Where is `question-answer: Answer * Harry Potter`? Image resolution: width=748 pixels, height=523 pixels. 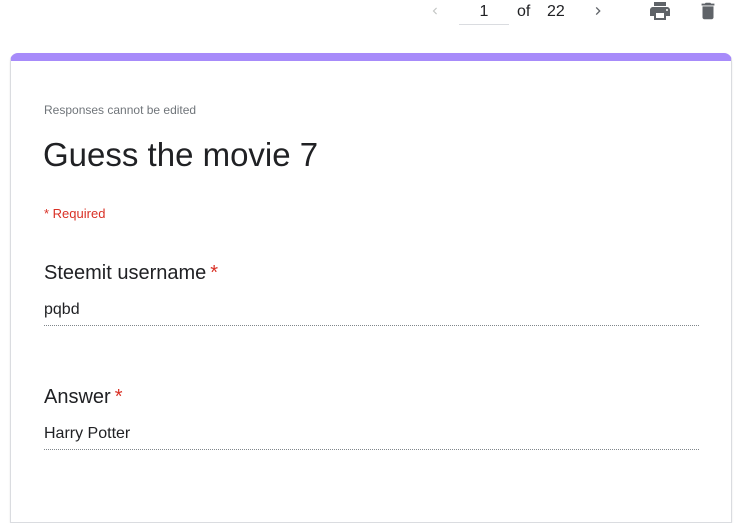 question-answer: Answer * Harry Potter is located at coordinates (371, 417).